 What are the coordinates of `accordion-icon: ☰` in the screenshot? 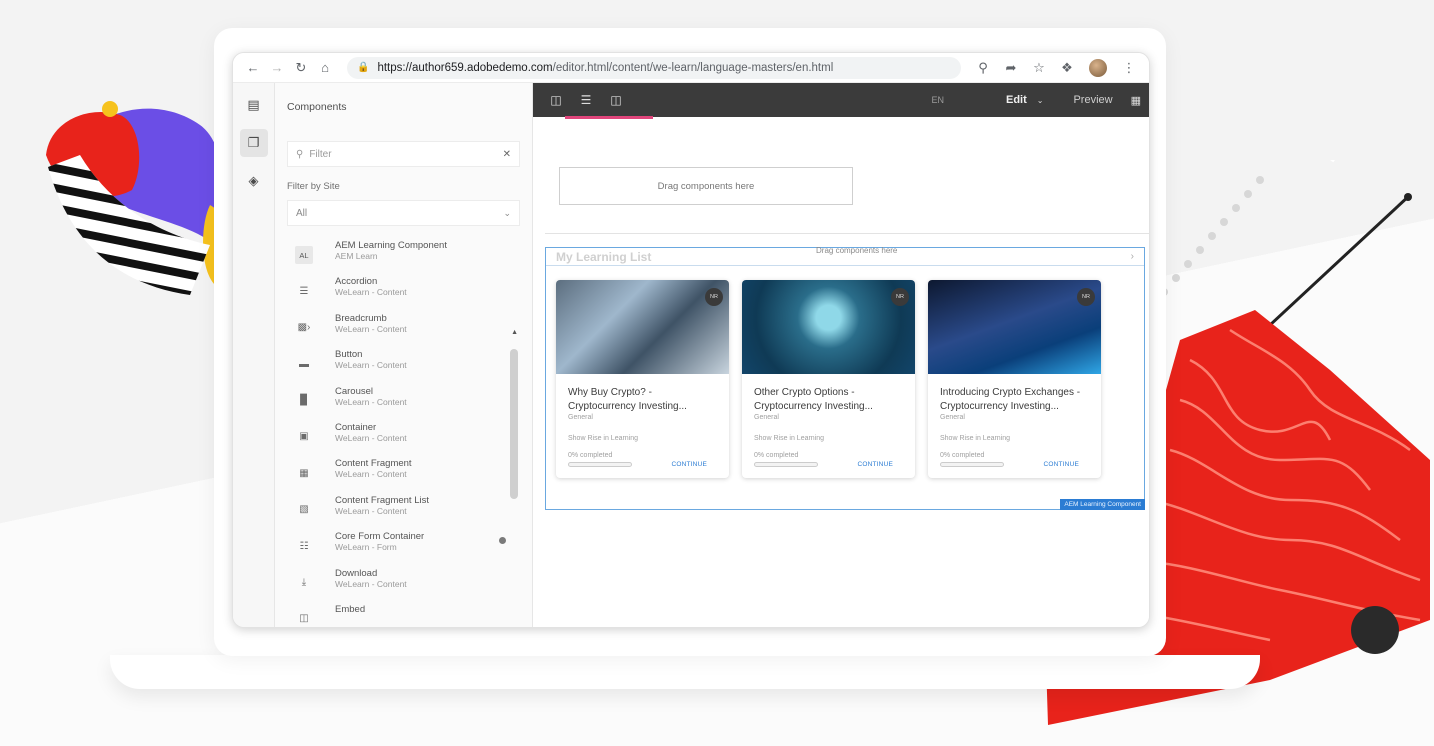 It's located at (304, 291).